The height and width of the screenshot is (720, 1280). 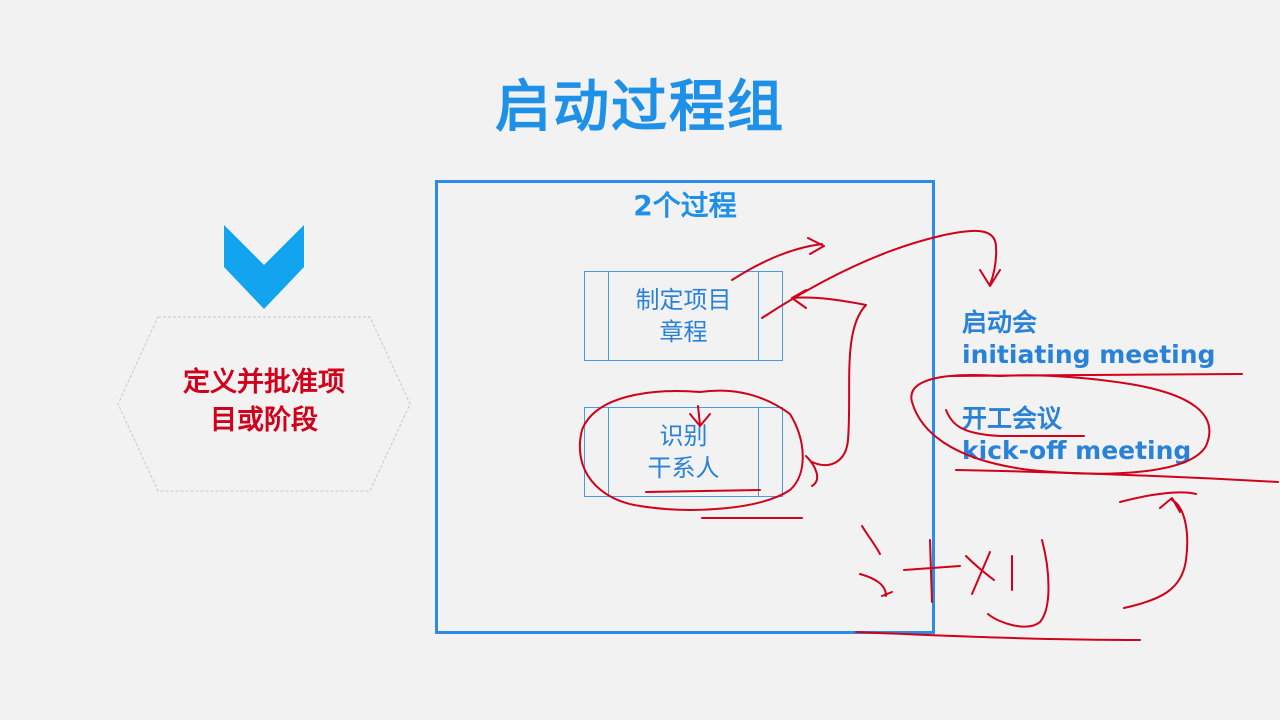 I want to click on annotation-underline-kickoff, so click(x=1117, y=476).